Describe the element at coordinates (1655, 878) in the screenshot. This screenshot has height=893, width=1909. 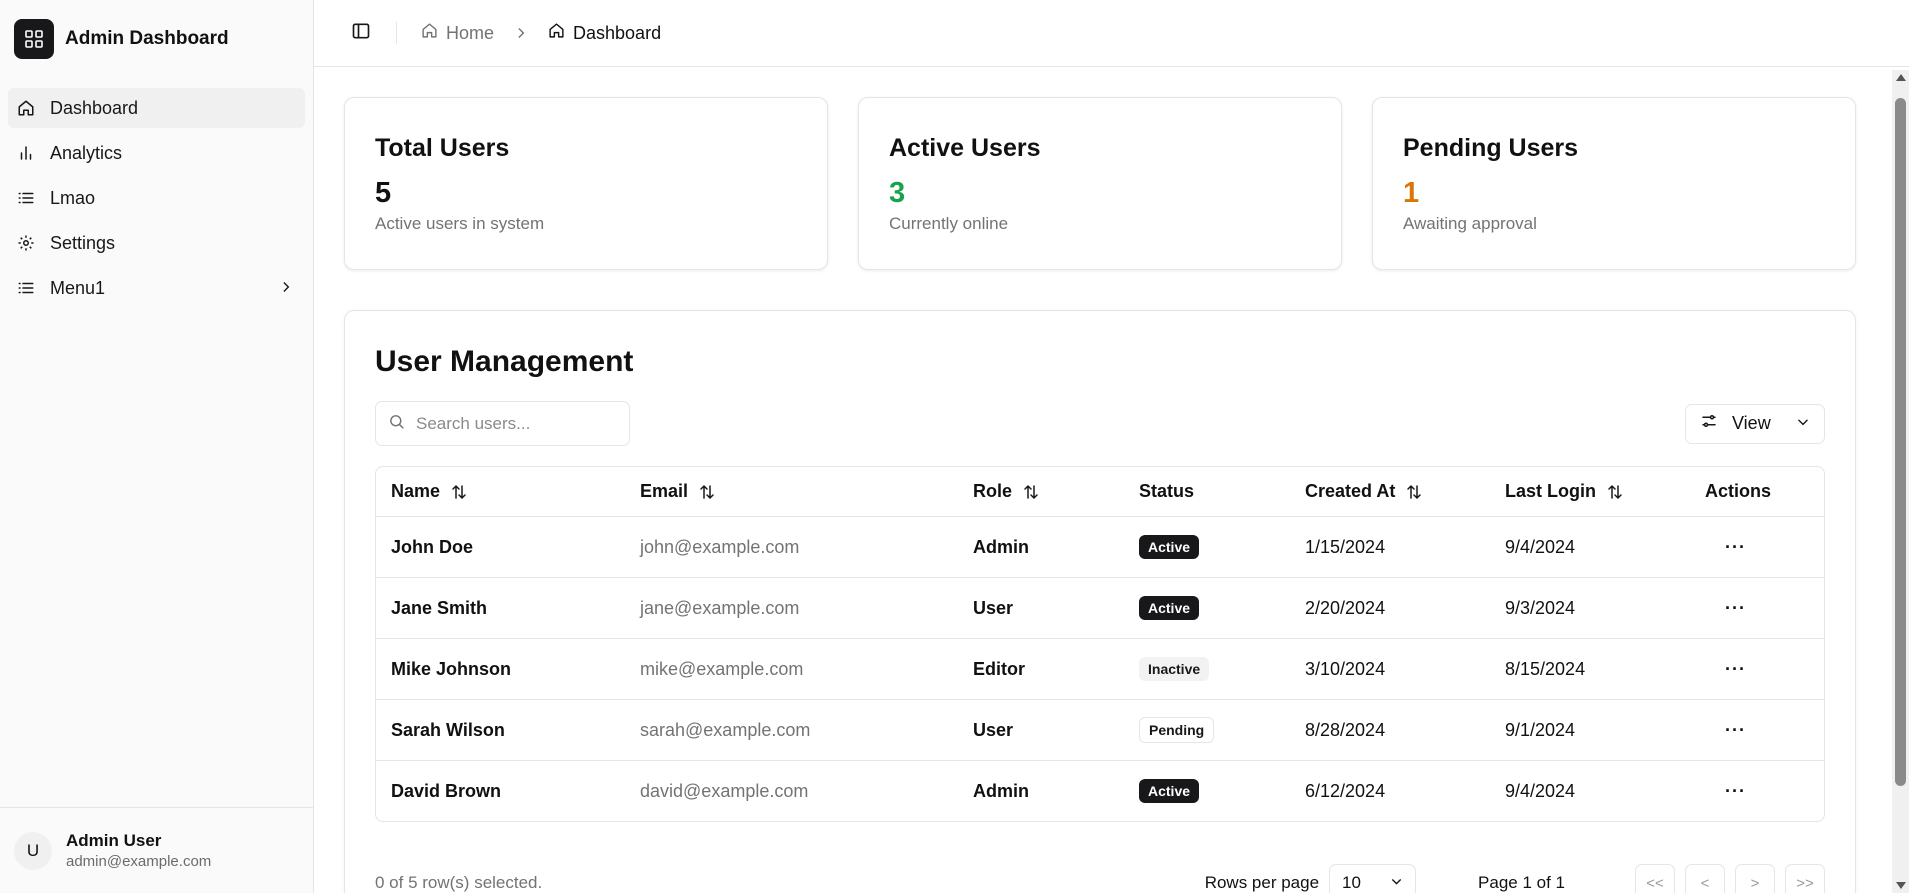
I see `first-page-button: <<` at that location.